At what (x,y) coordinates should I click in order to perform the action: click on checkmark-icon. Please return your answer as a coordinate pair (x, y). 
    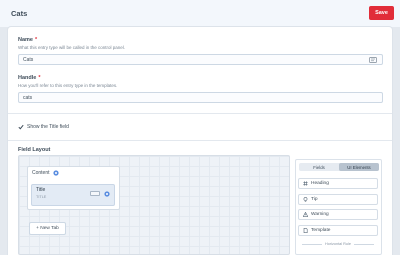
    Looking at the image, I should click on (21, 127).